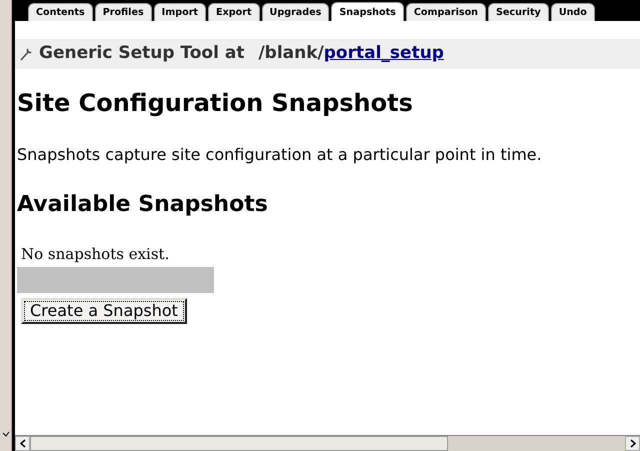 This screenshot has height=451, width=640. I want to click on tab: Snapshots, so click(367, 11).